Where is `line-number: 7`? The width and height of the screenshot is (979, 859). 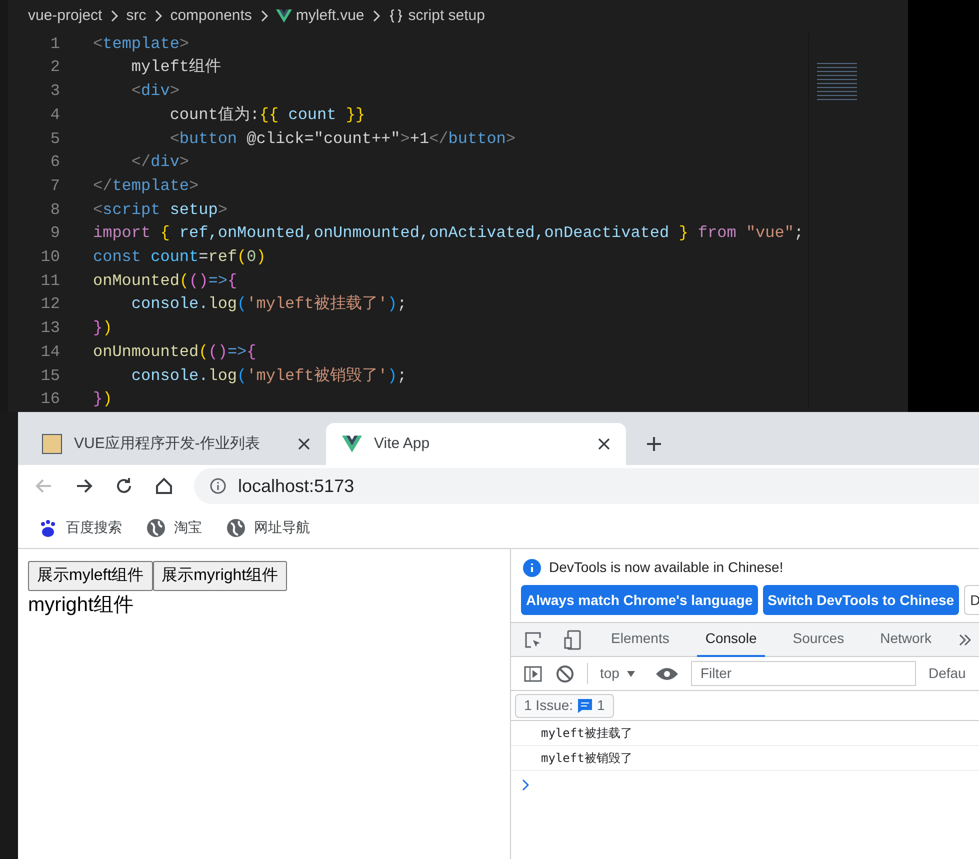 line-number: 7 is located at coordinates (54, 186).